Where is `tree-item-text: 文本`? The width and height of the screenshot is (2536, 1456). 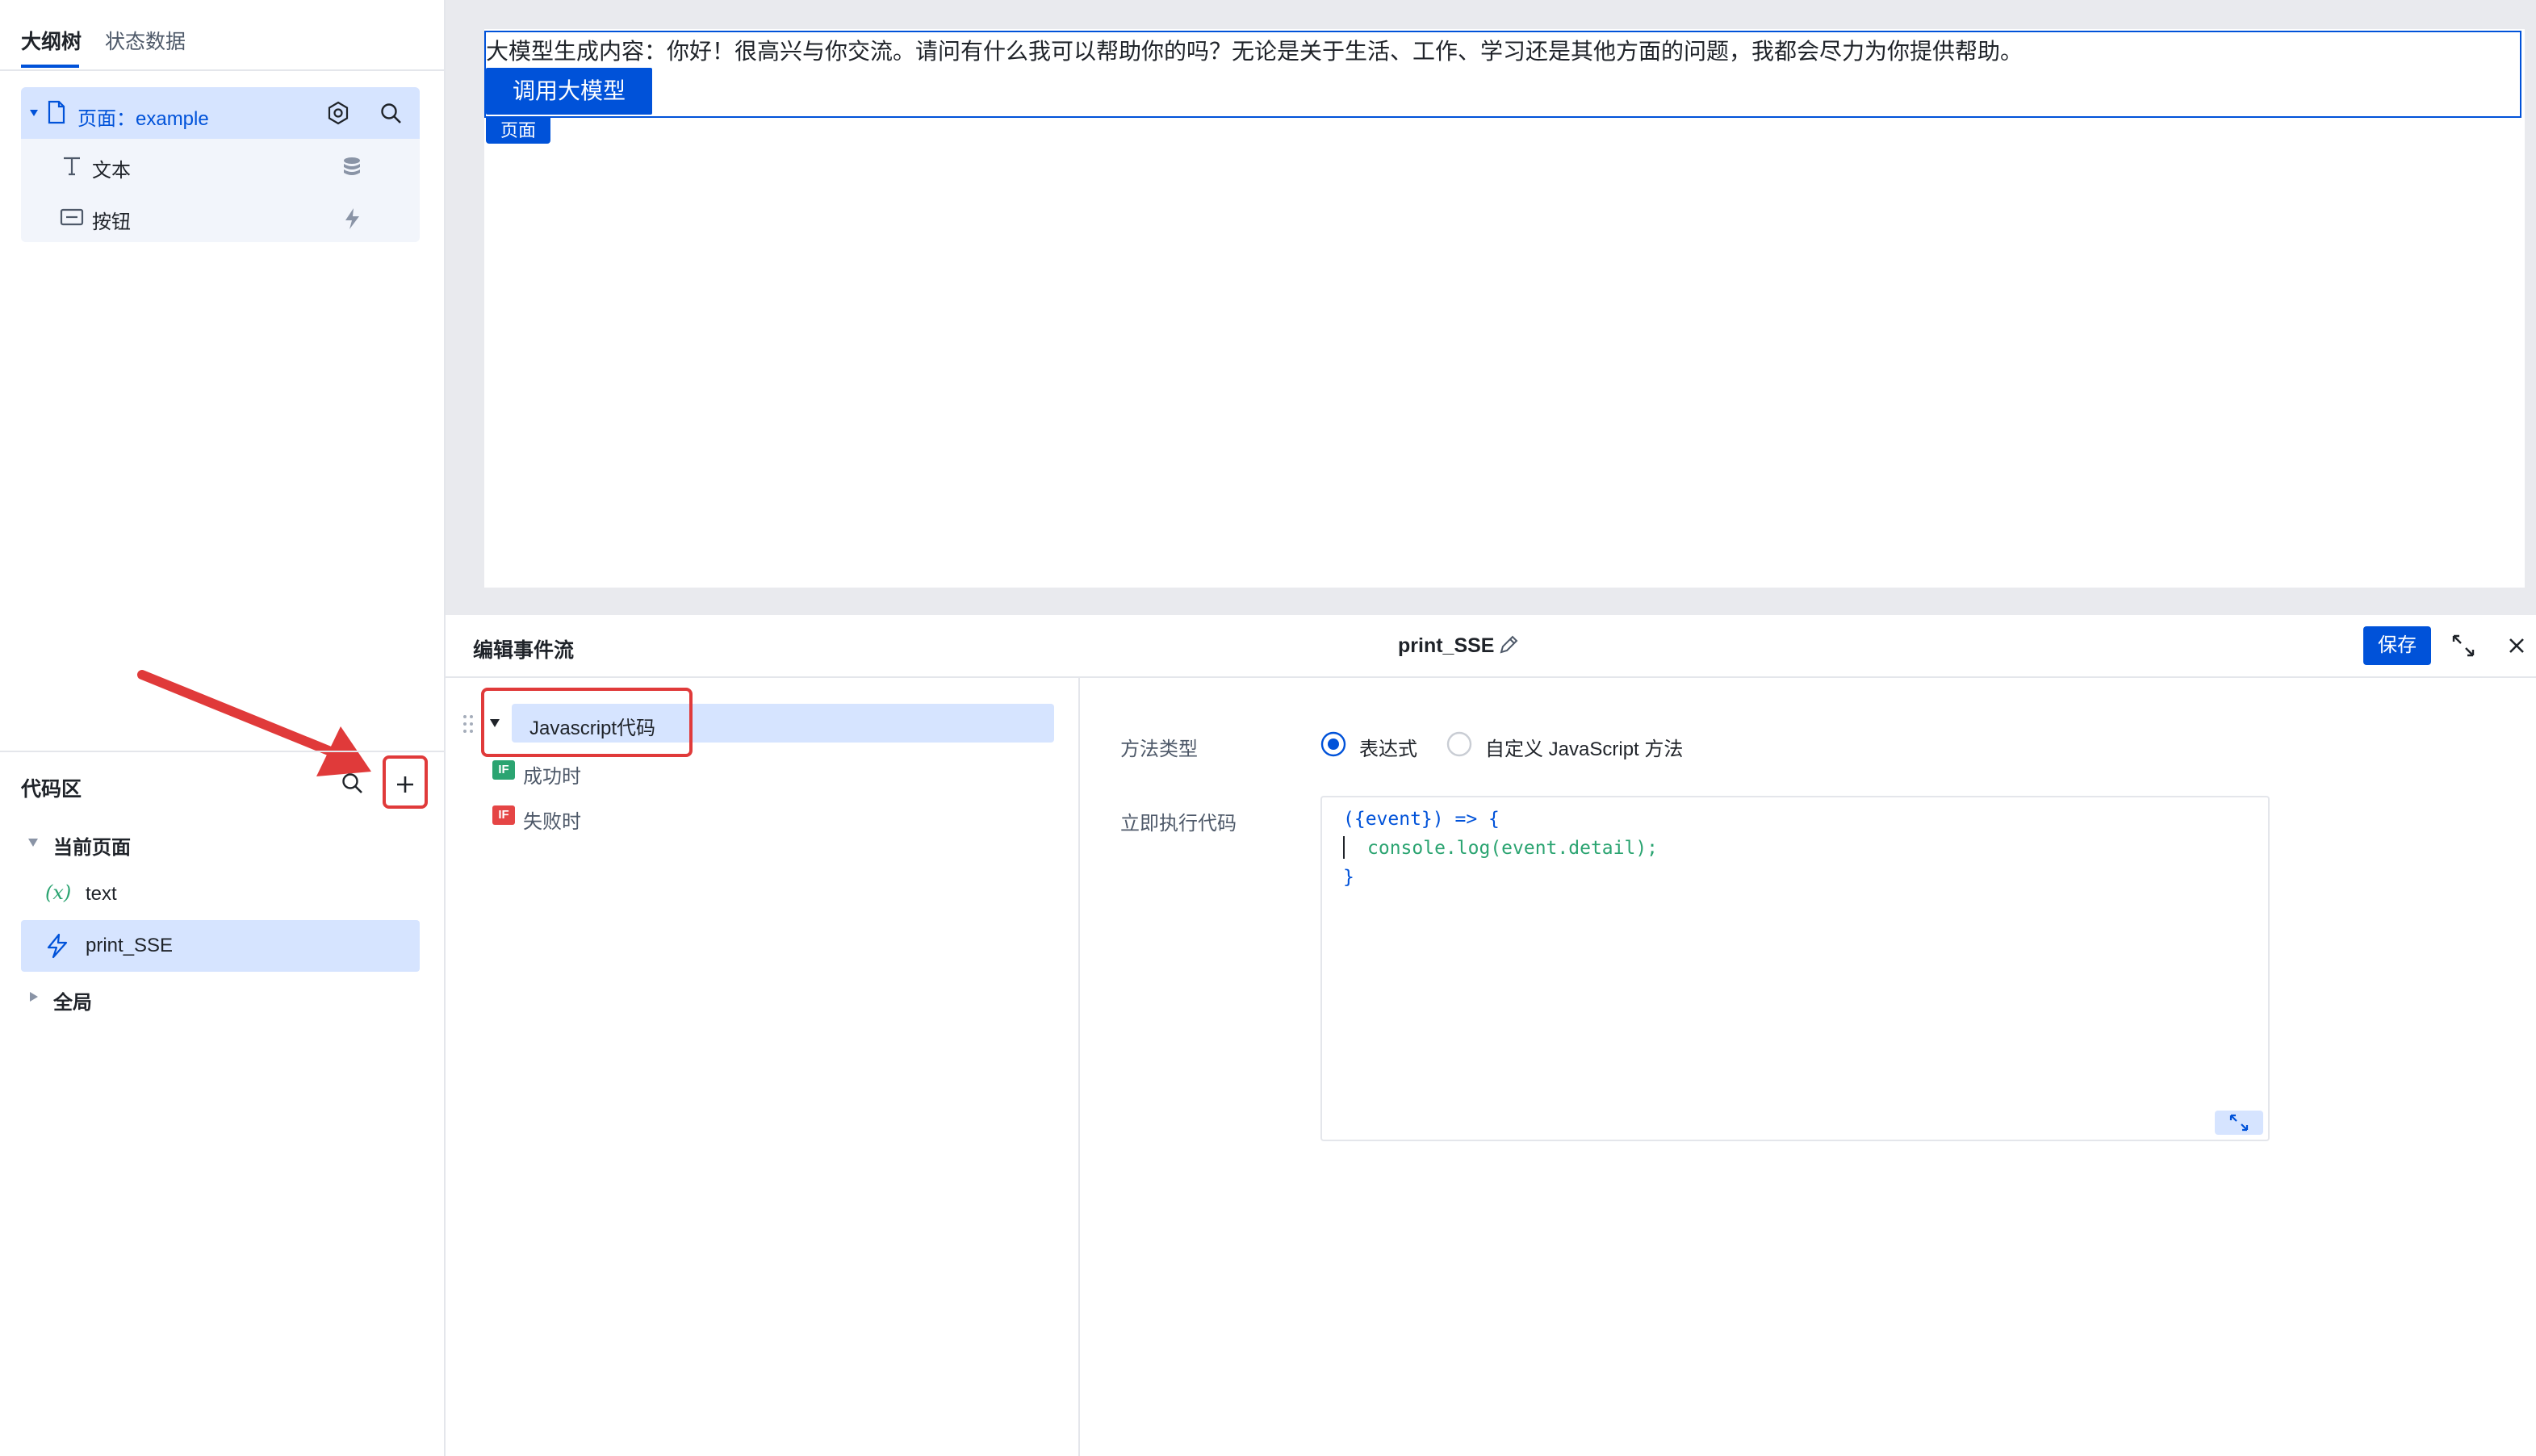 tree-item-text: 文本 is located at coordinates (221, 165).